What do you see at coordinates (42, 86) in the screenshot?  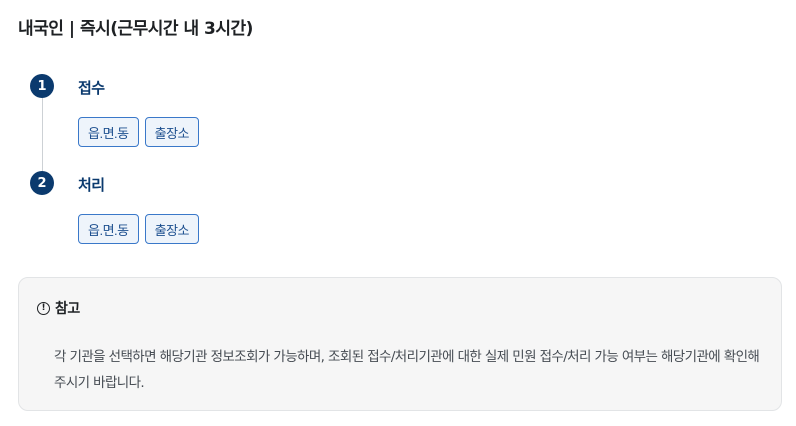 I see `step-number-badge: 1` at bounding box center [42, 86].